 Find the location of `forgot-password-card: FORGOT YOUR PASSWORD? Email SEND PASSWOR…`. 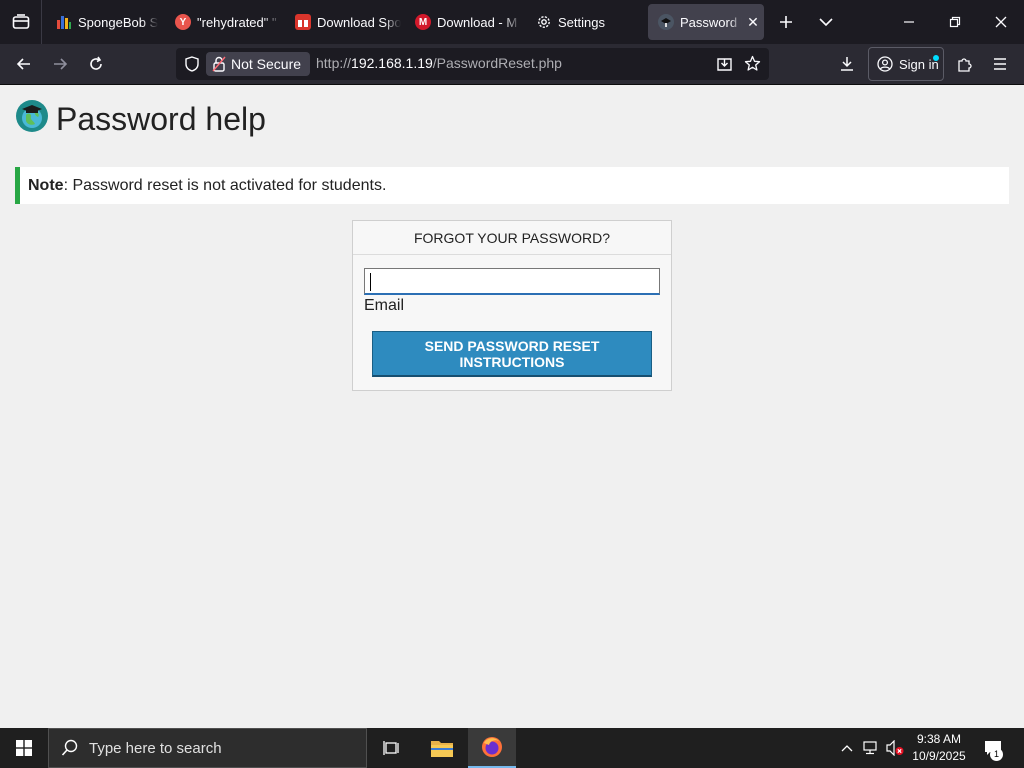

forgot-password-card: FORGOT YOUR PASSWORD? Email SEND PASSWOR… is located at coordinates (512, 305).